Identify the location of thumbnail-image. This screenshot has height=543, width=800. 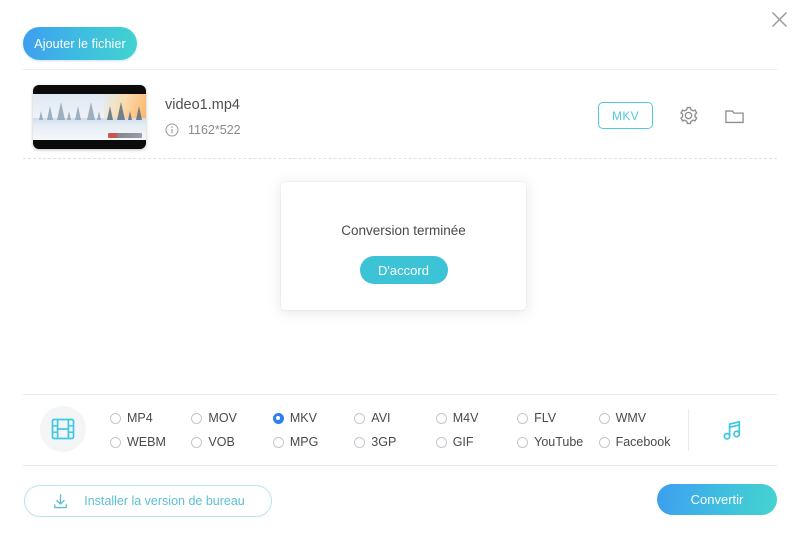
(89, 117).